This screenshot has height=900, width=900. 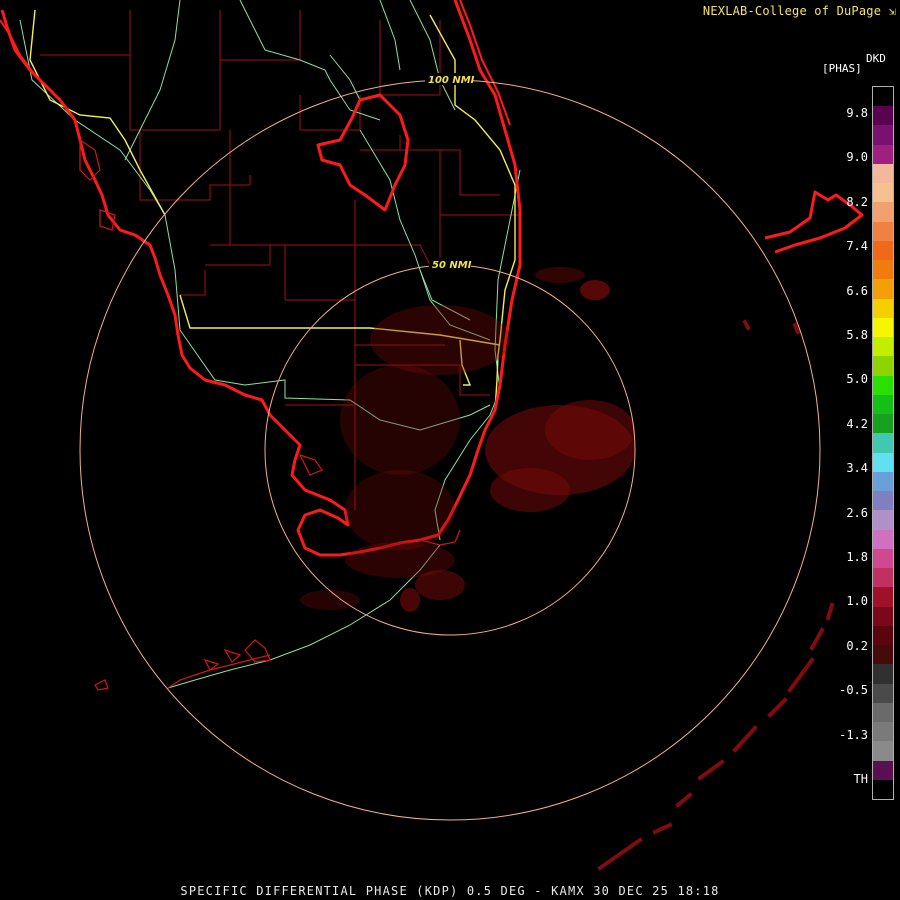 What do you see at coordinates (860, 779) in the screenshot?
I see `color-scale-tick-label: TH` at bounding box center [860, 779].